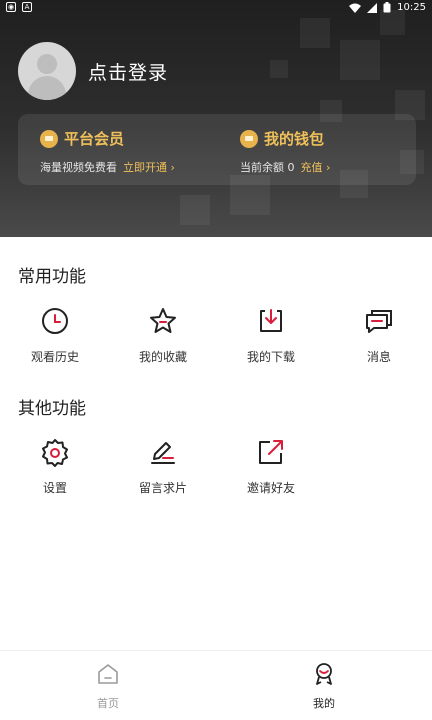 The height and width of the screenshot is (720, 432). Describe the element at coordinates (379, 321) in the screenshot. I see `message-icon` at that location.